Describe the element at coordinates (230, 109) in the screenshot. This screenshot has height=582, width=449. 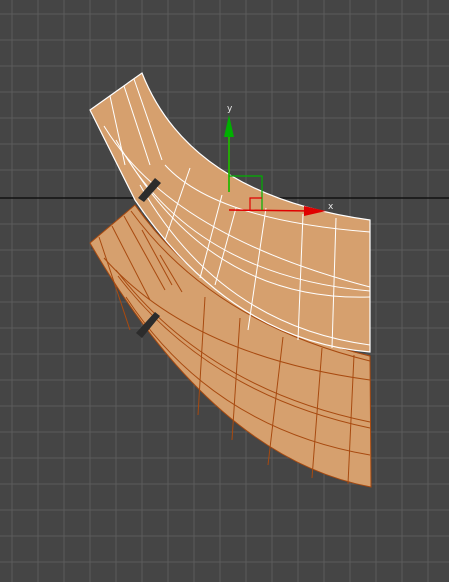
I see `gizmo-y-label: y` at that location.